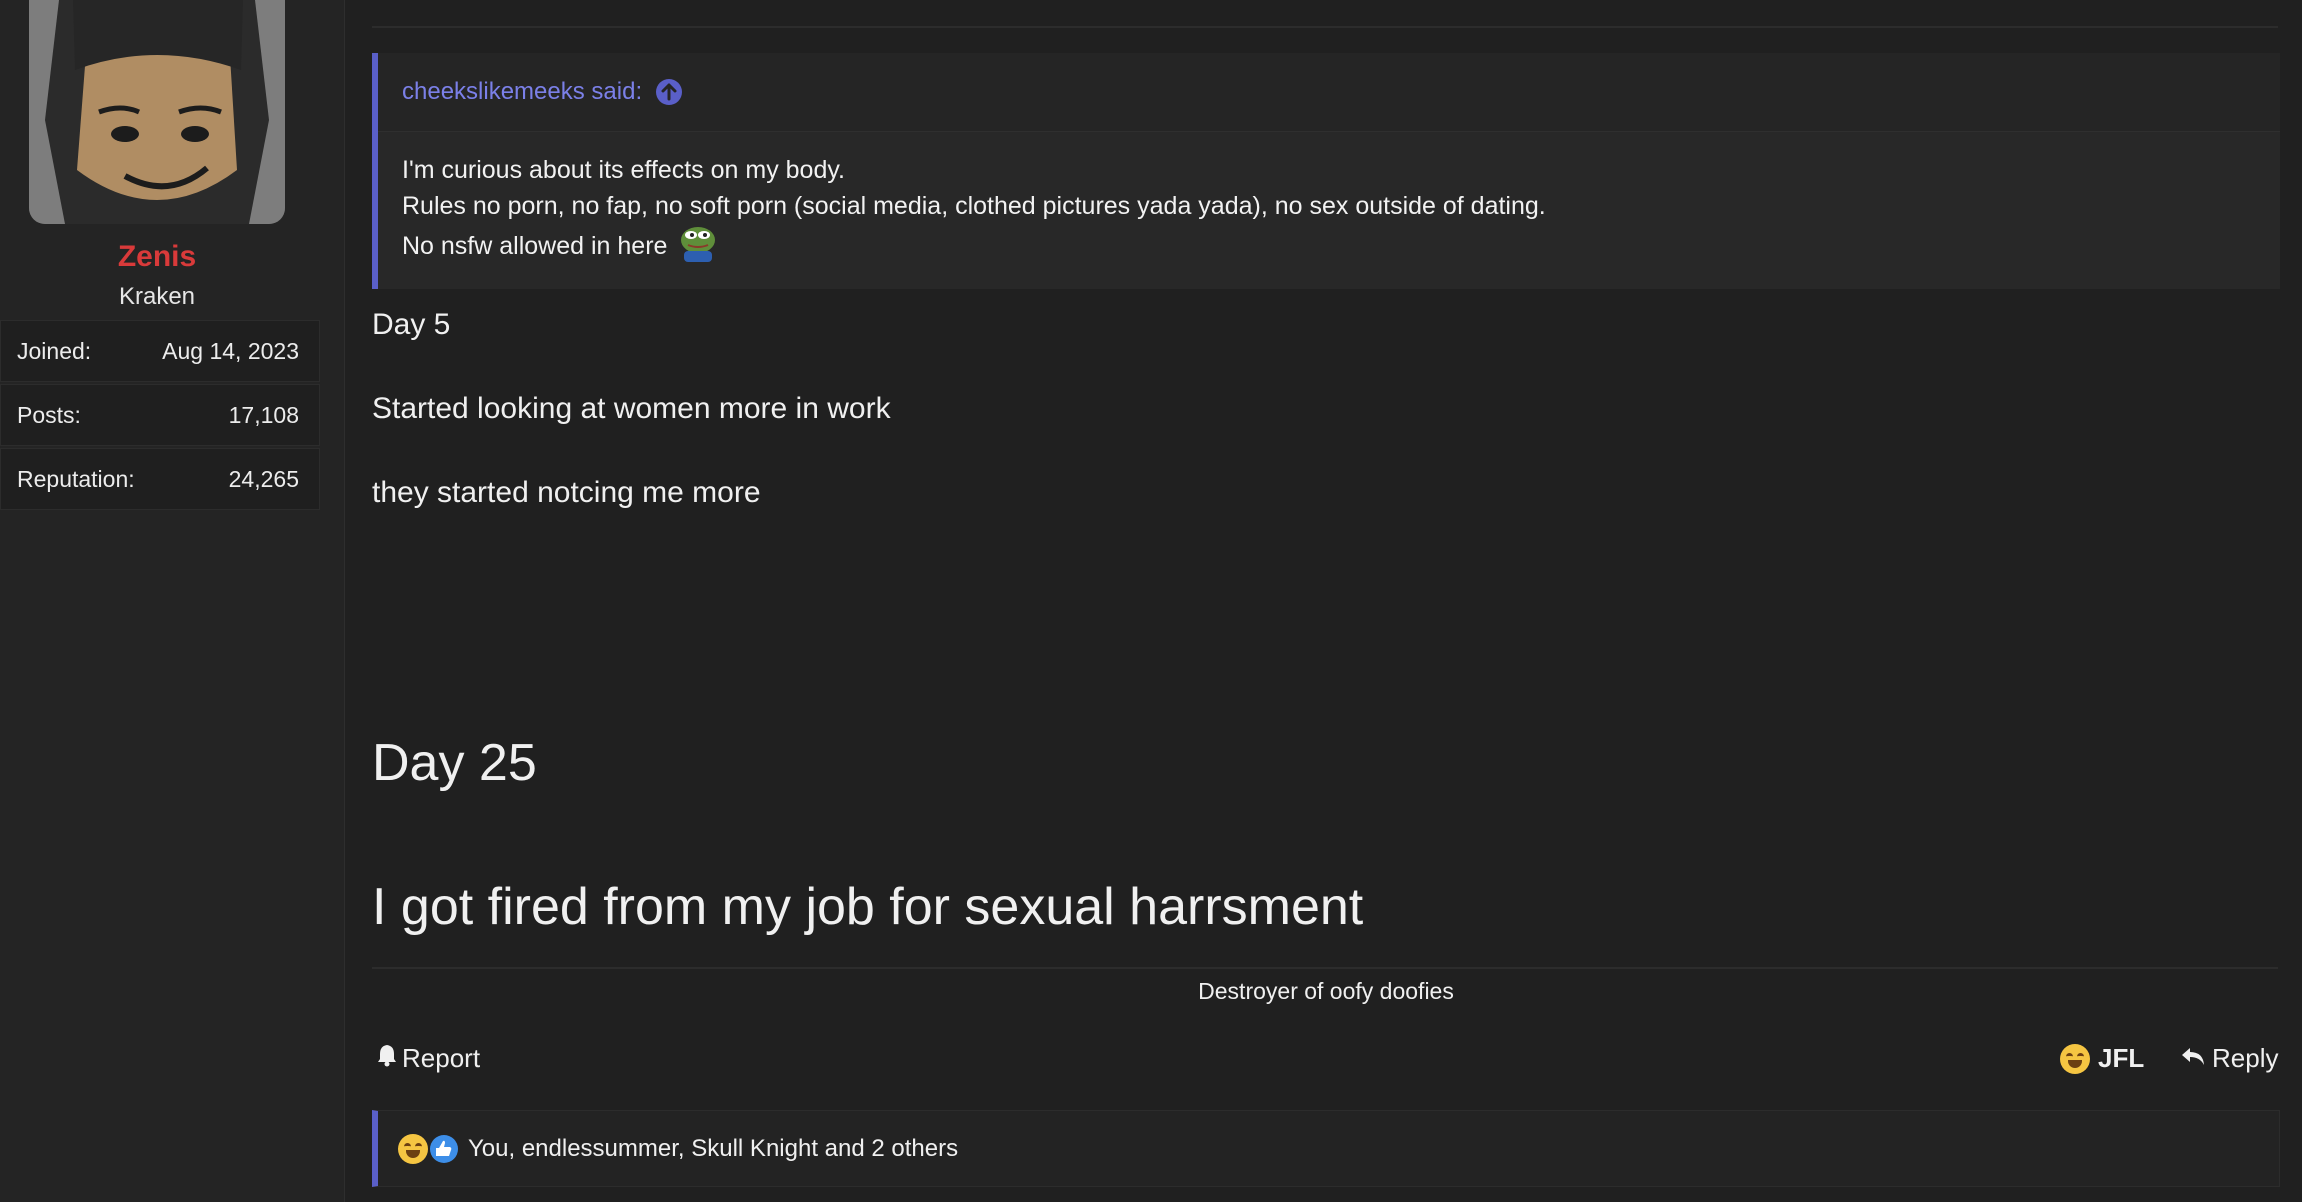 This screenshot has width=2302, height=1202. I want to click on stat-value: Aug 14, 2023, so click(230, 350).